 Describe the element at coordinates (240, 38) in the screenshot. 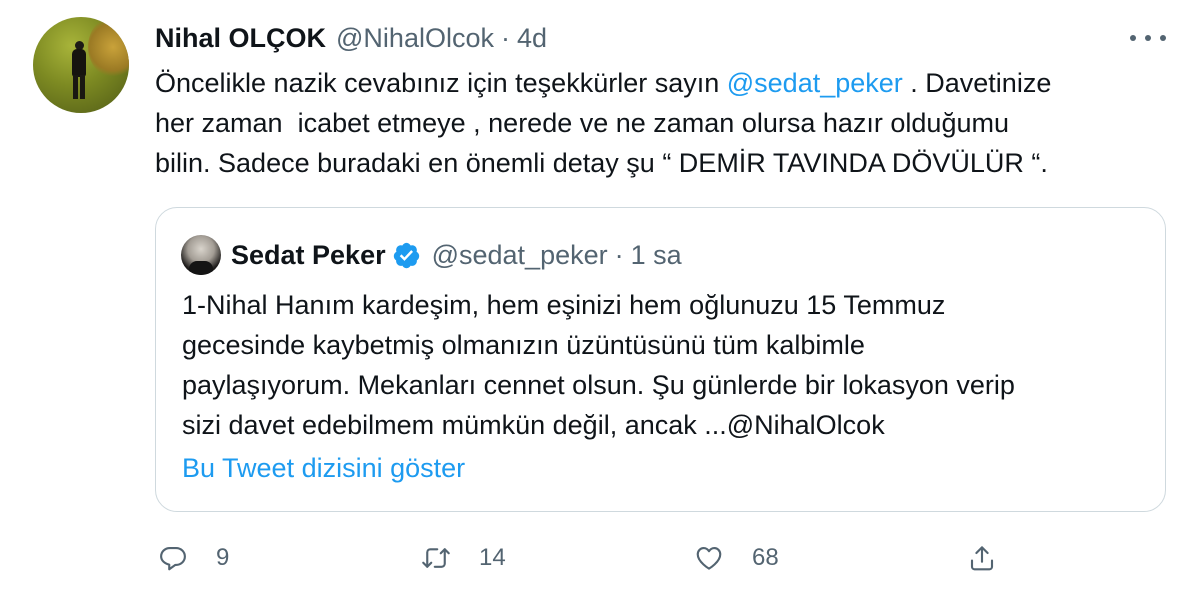

I see `display-name: Nihal OLÇOK` at that location.